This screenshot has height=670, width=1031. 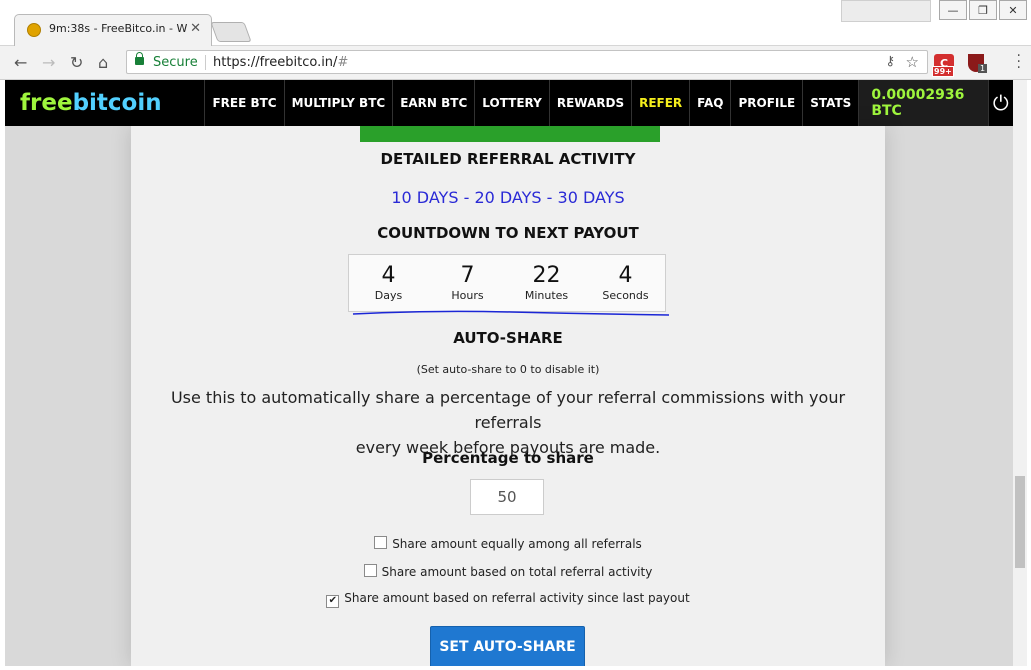 I want to click on secure-label: Secure, so click(x=175, y=62).